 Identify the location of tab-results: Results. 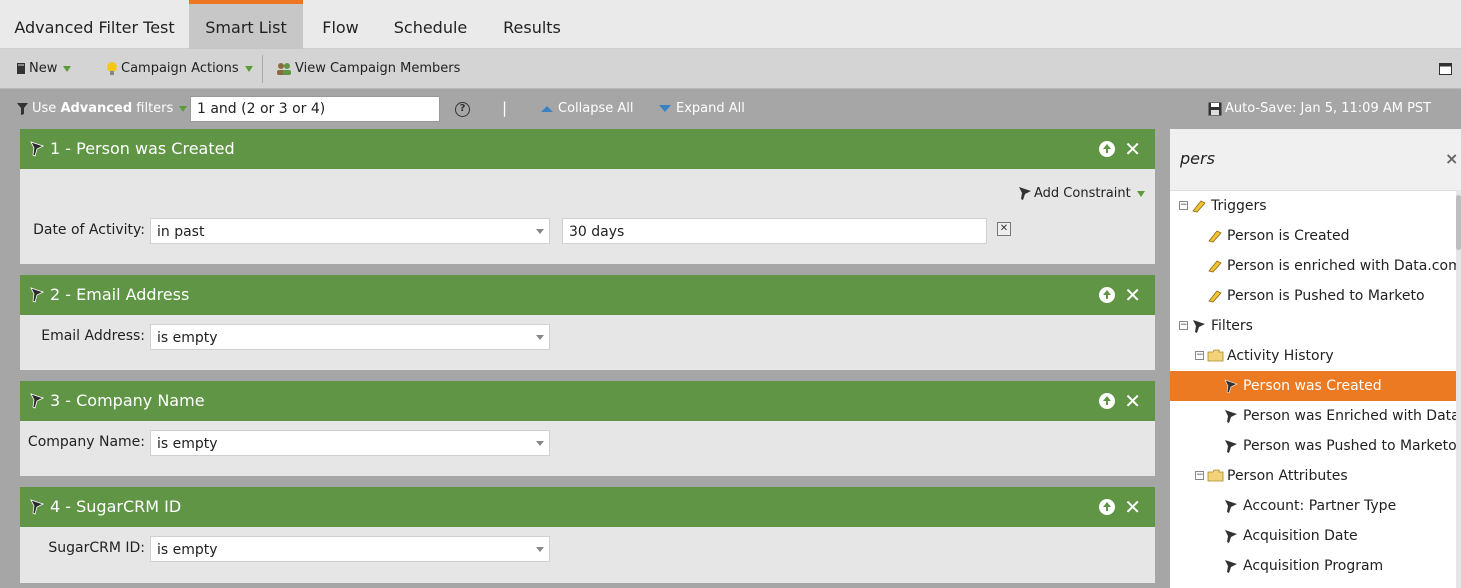
(532, 24).